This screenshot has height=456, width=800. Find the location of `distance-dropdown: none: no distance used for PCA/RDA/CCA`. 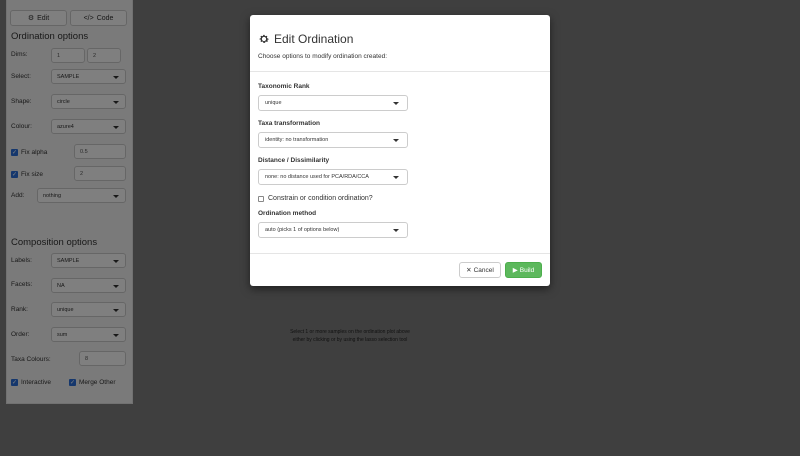

distance-dropdown: none: no distance used for PCA/RDA/CCA is located at coordinates (333, 177).